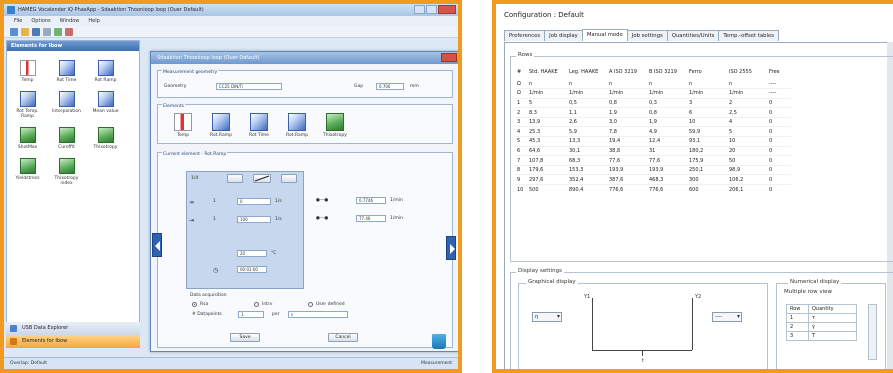 This screenshot has height=373, width=893. What do you see at coordinates (66, 105) in the screenshot?
I see `element-item: Interpolation` at bounding box center [66, 105].